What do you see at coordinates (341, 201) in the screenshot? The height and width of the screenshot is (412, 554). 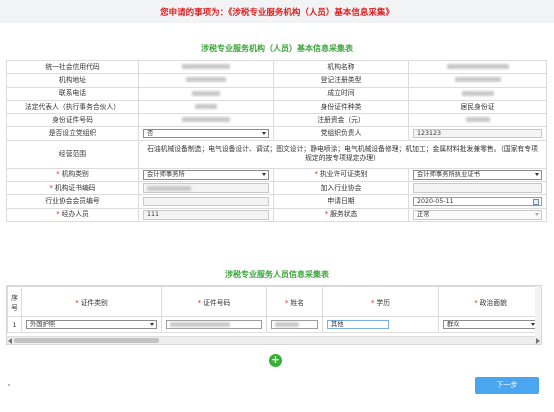 I see `apply-date-label: 申请日期` at bounding box center [341, 201].